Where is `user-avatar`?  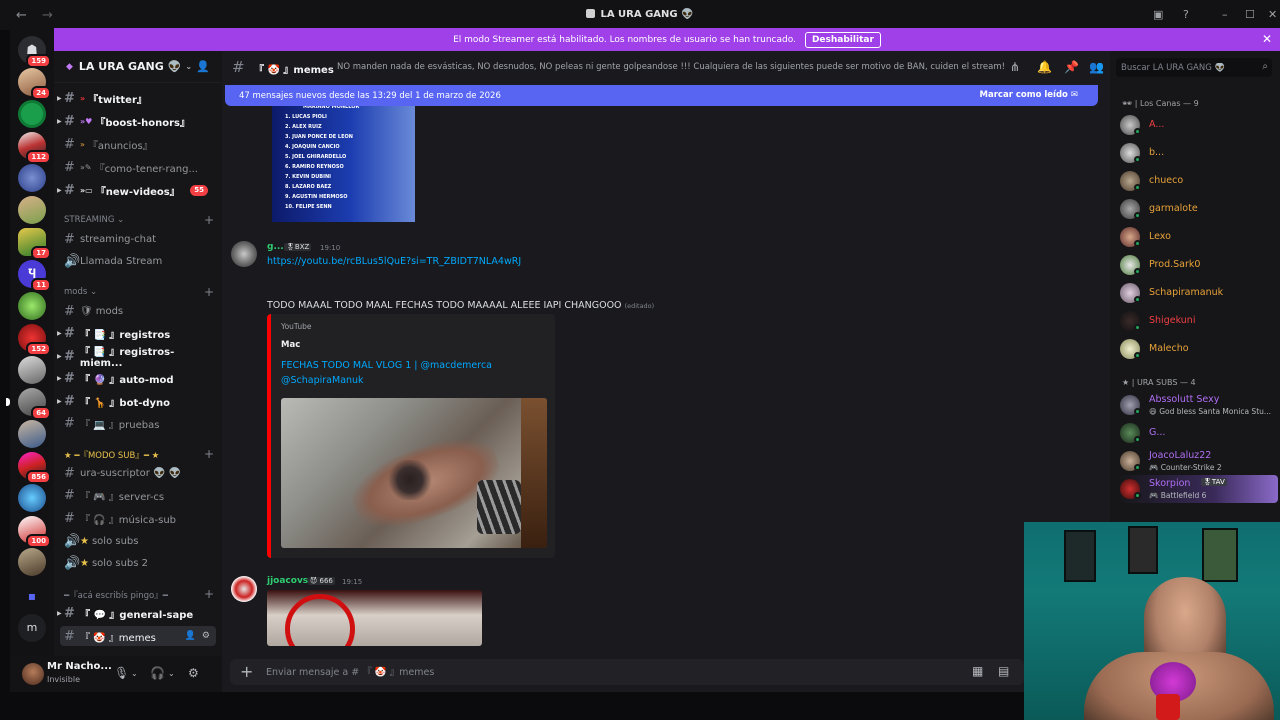
user-avatar is located at coordinates (33, 674).